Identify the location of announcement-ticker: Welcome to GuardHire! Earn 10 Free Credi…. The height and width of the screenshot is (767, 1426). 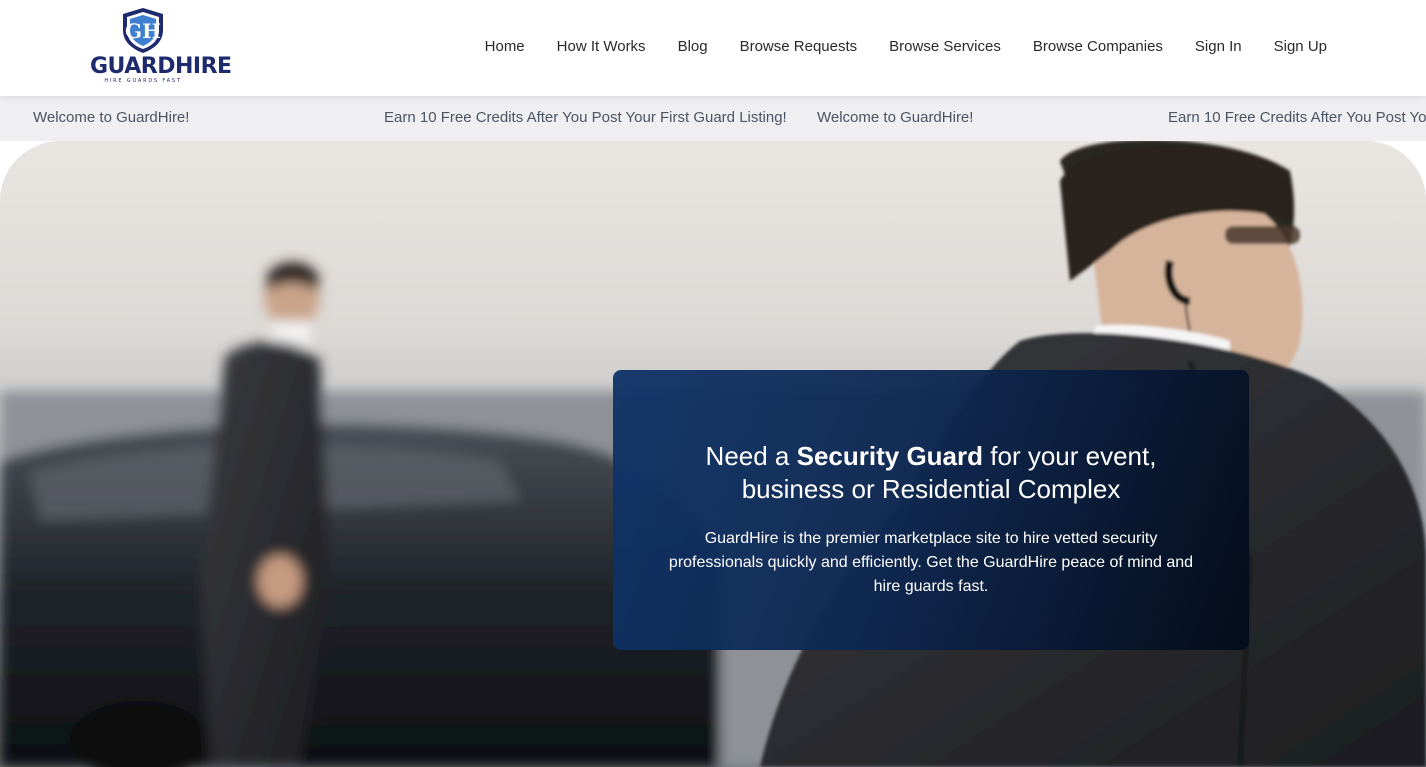
(713, 118).